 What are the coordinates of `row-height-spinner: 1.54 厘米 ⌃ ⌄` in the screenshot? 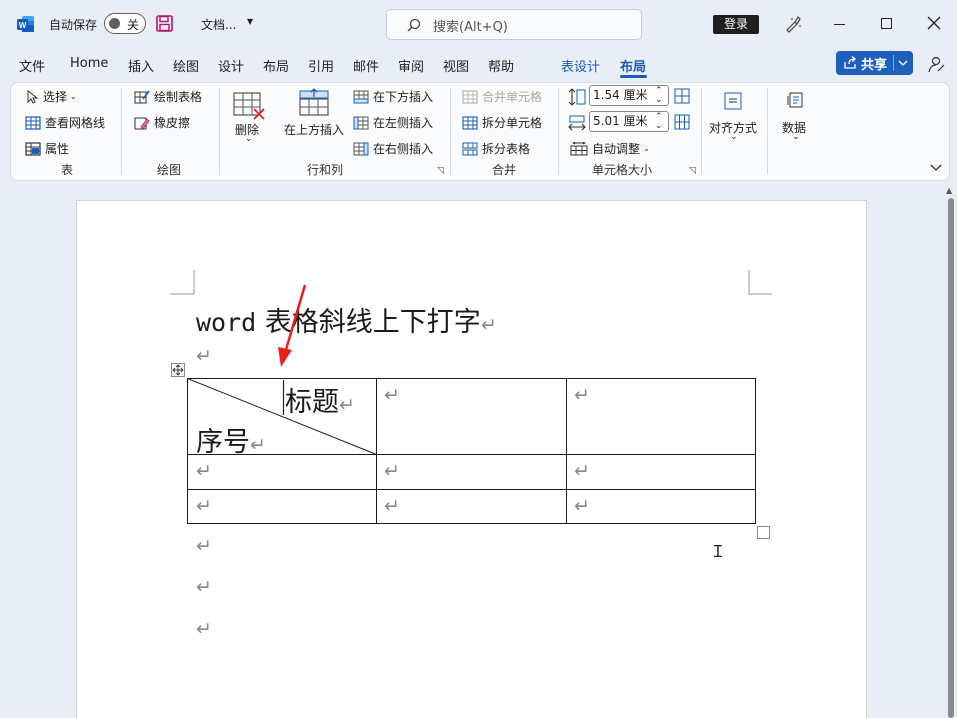 It's located at (629, 95).